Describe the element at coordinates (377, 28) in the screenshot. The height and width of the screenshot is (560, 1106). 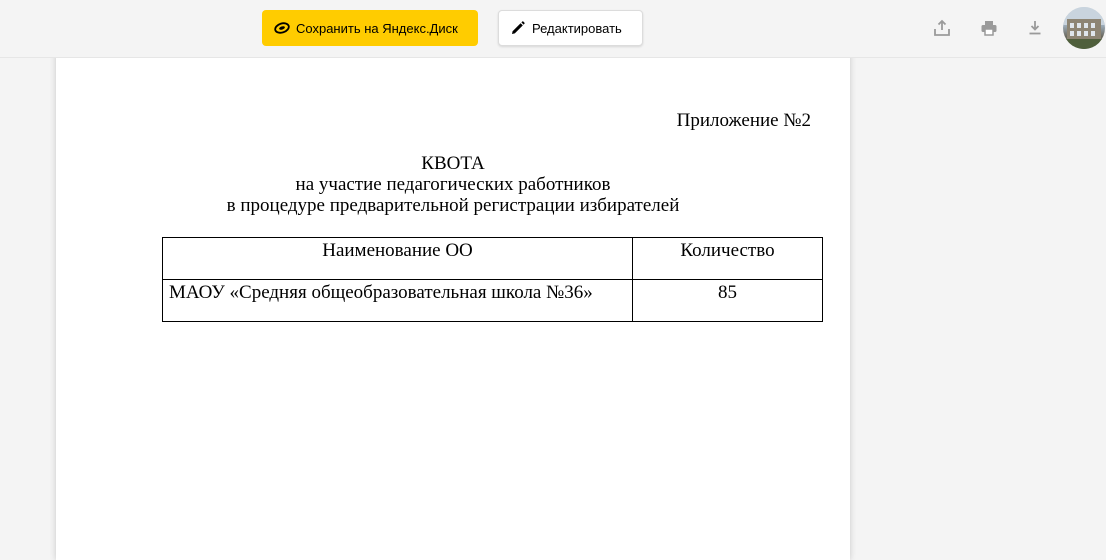
I see `save-button-label: Сохранить на Яндекс.Диск` at that location.